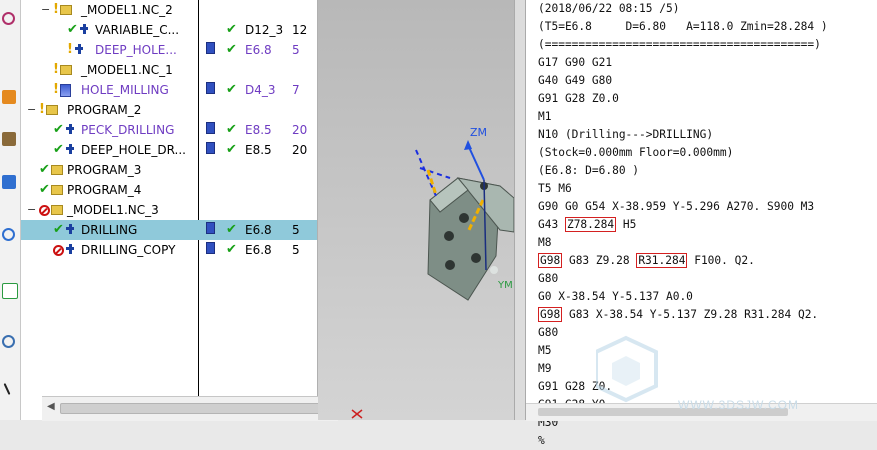  I want to click on tree-row: DRILLING_COPY ✔ E6.8 5, so click(169, 250).